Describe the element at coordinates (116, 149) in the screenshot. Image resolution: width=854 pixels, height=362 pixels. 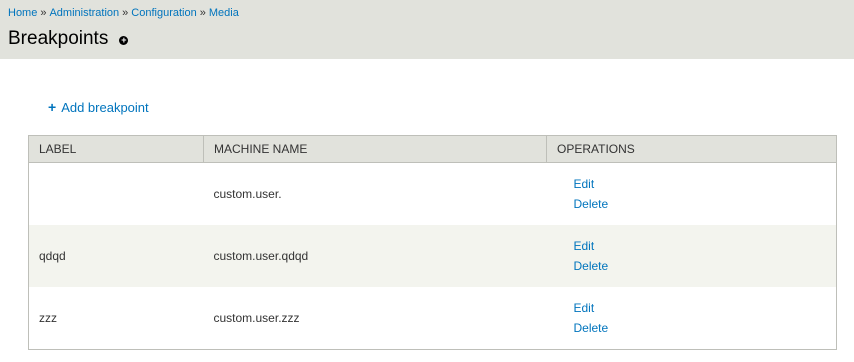
I see `column-header-label: LABEL` at that location.